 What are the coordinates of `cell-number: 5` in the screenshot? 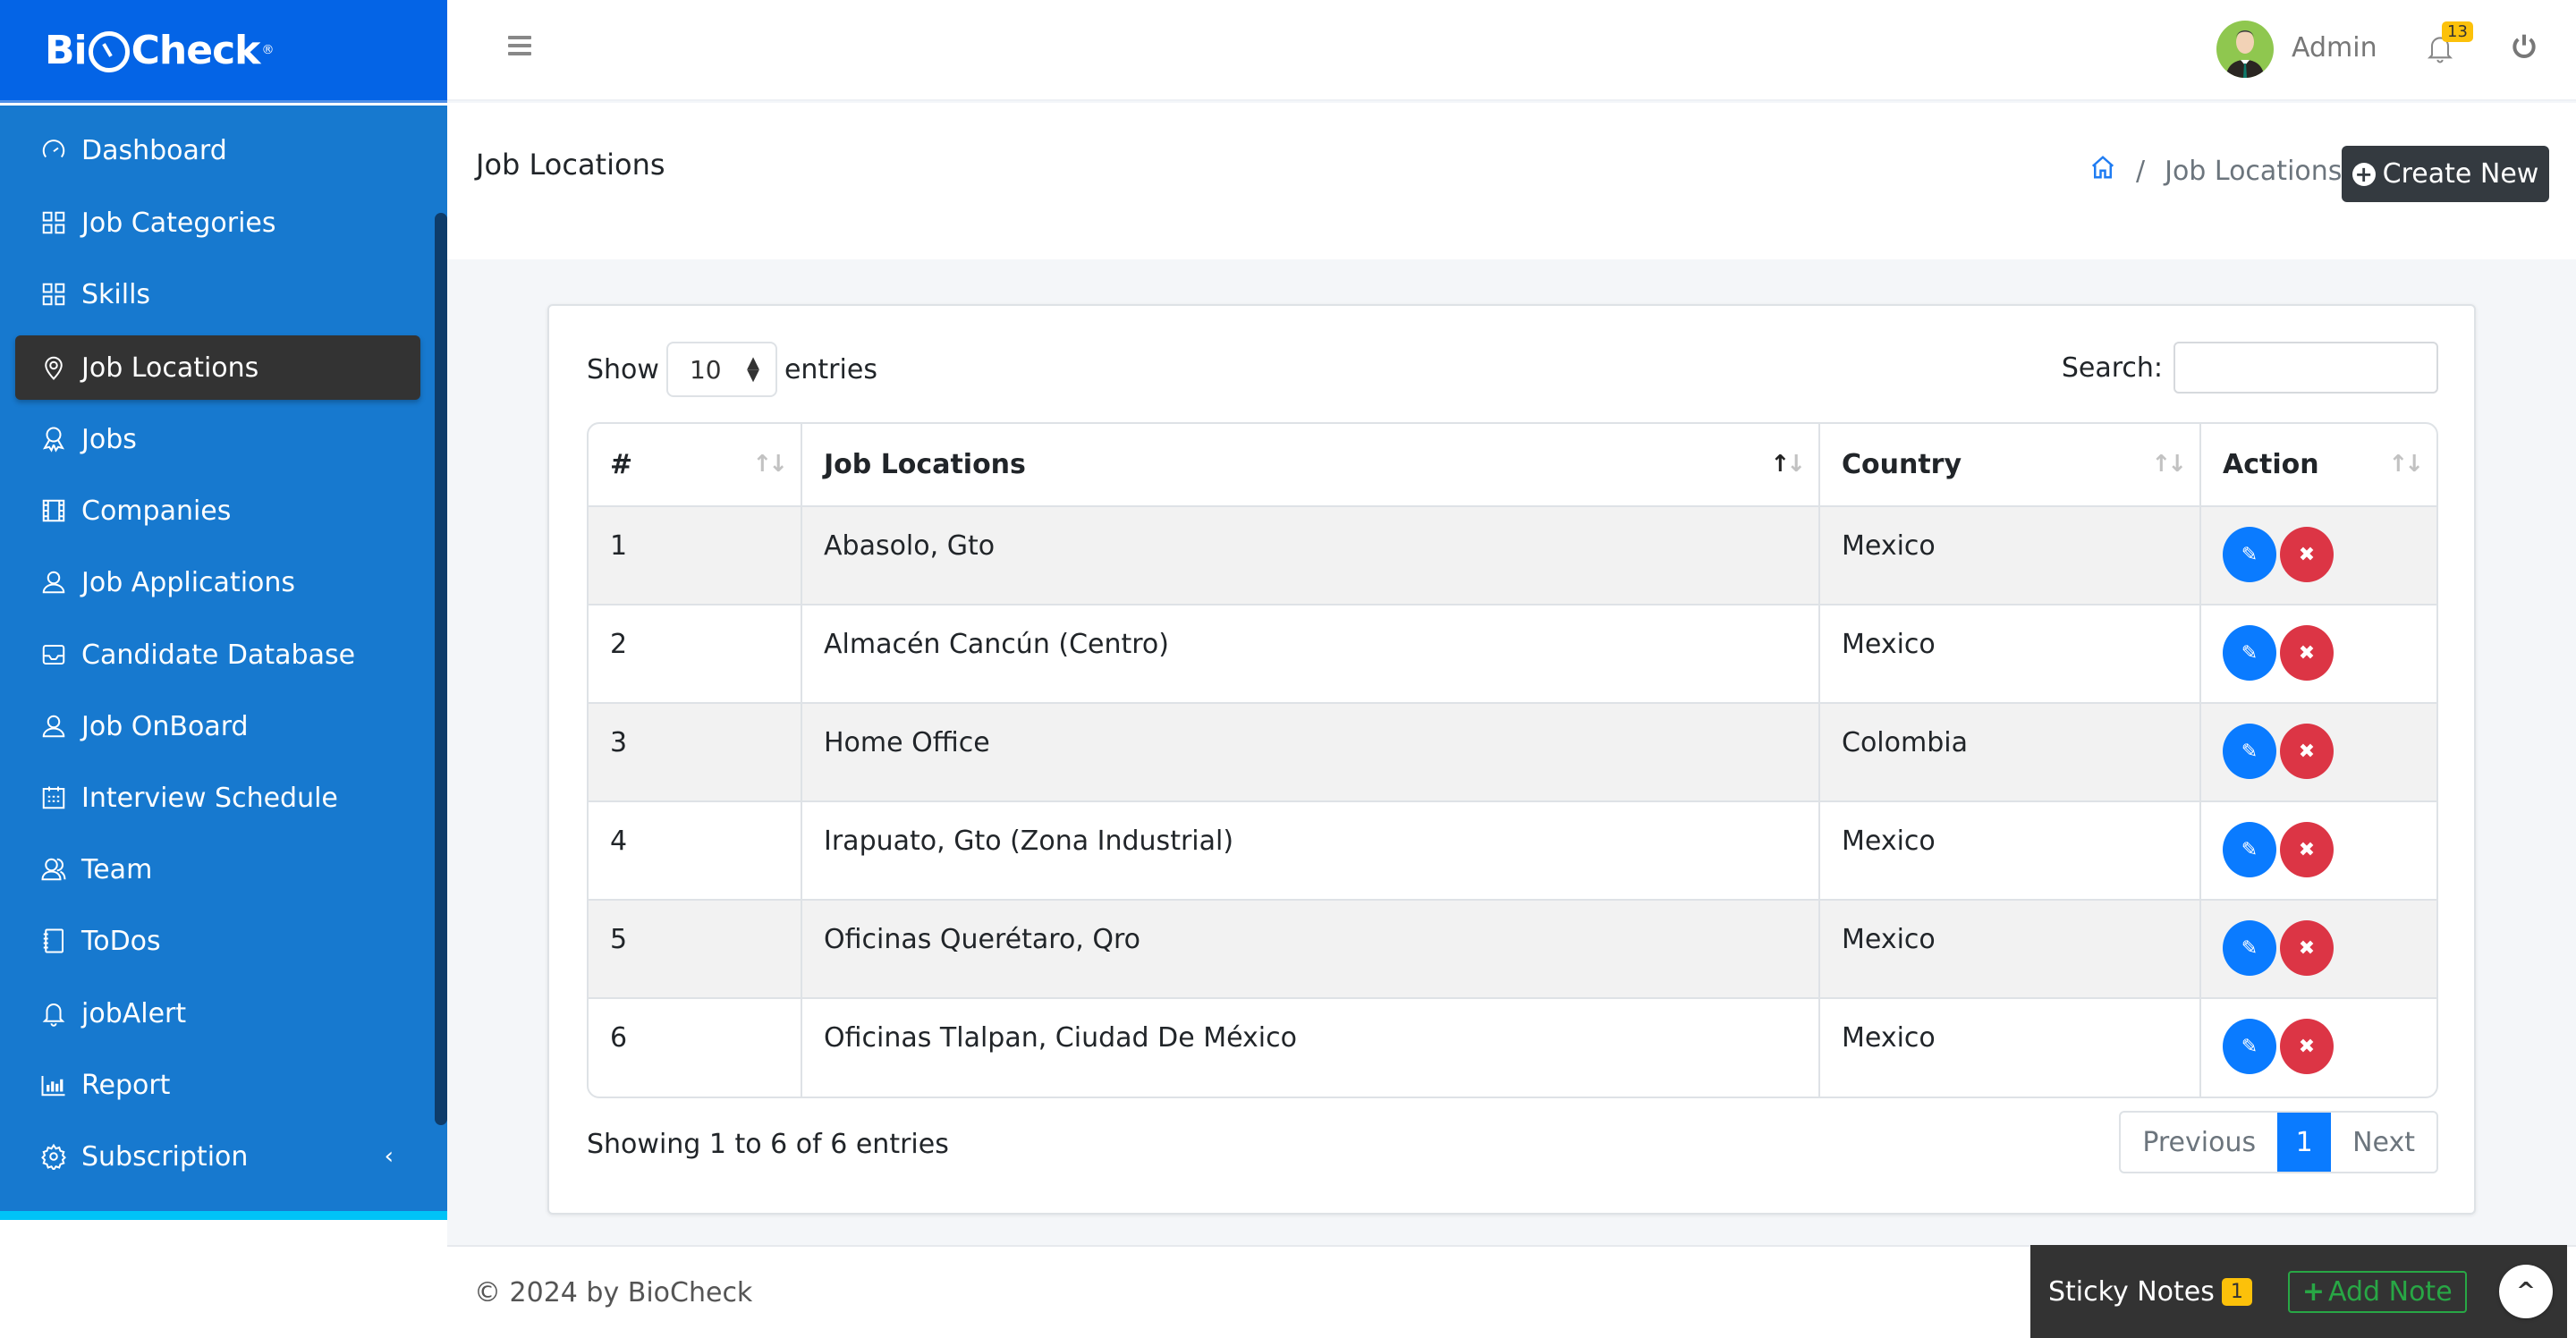 It's located at (695, 949).